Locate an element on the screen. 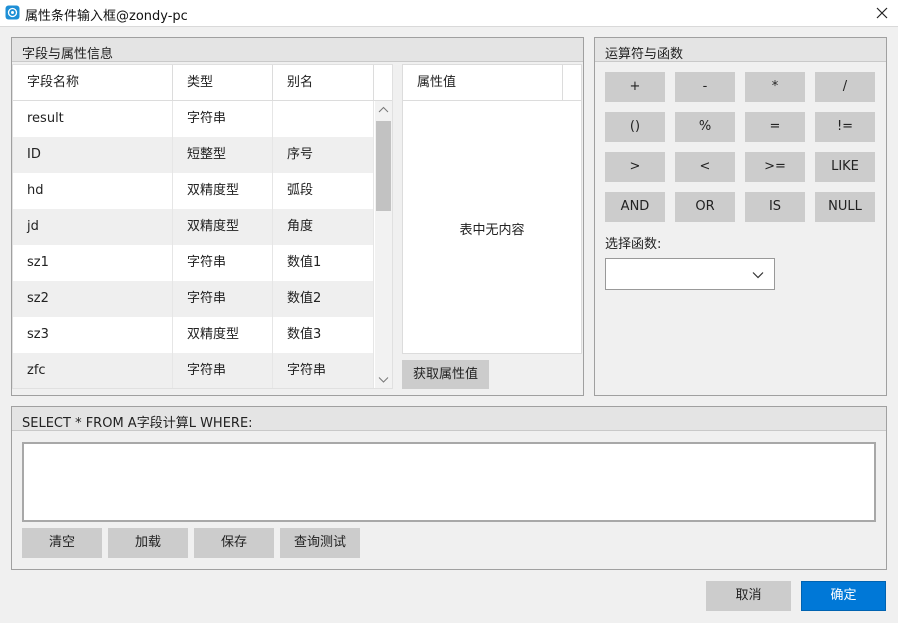 The image size is (898, 623). table-row: sz1 字符串 数值1 is located at coordinates (193, 263).